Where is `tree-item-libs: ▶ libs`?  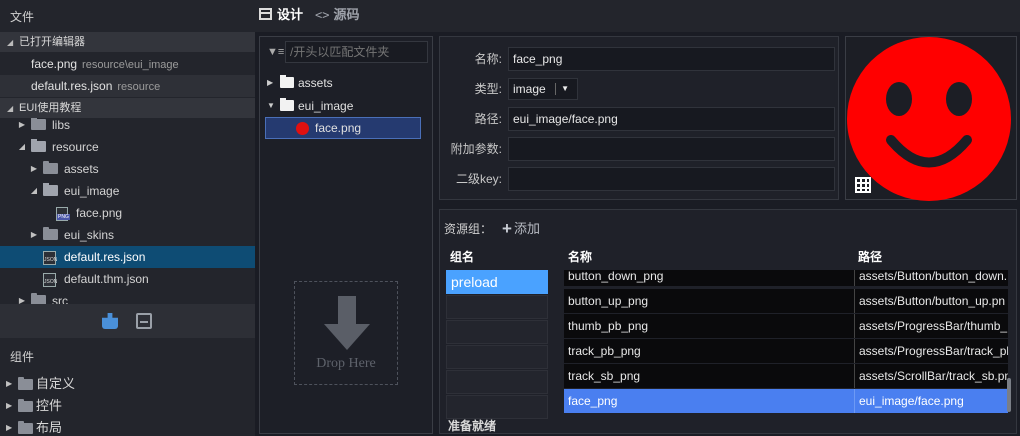 tree-item-libs: ▶ libs is located at coordinates (127, 127).